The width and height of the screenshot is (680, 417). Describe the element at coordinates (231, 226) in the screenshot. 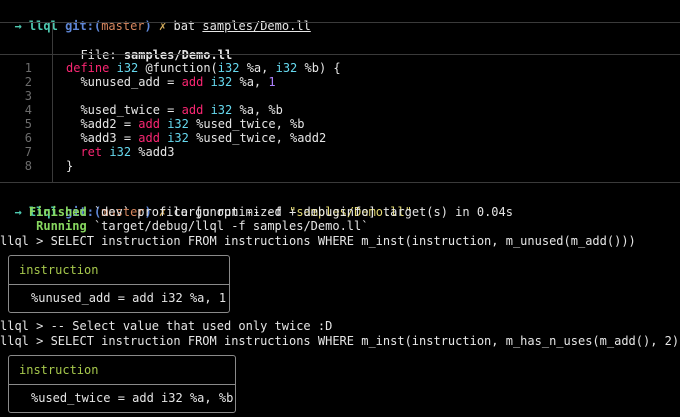

I see `cargo-running-text: `target/debug/llql -f samples/Demo.ll`` at that location.